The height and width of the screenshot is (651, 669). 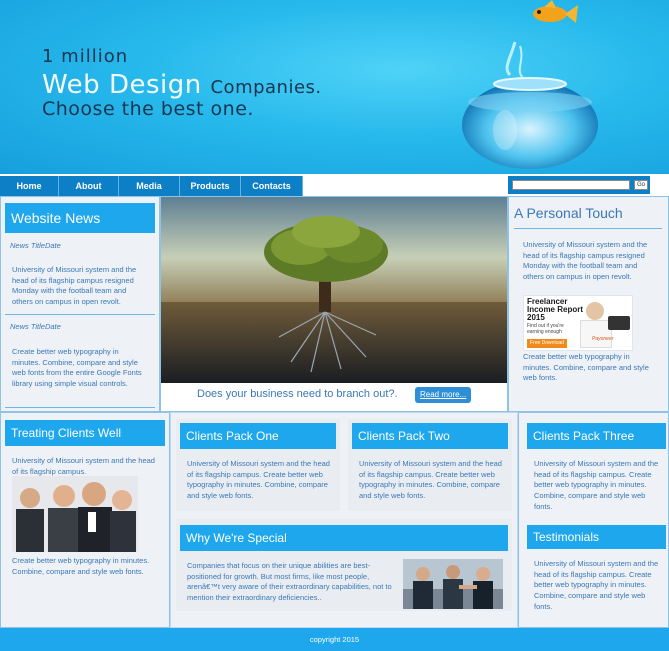 What do you see at coordinates (530, 105) in the screenshot?
I see `fishbowl-icon` at bounding box center [530, 105].